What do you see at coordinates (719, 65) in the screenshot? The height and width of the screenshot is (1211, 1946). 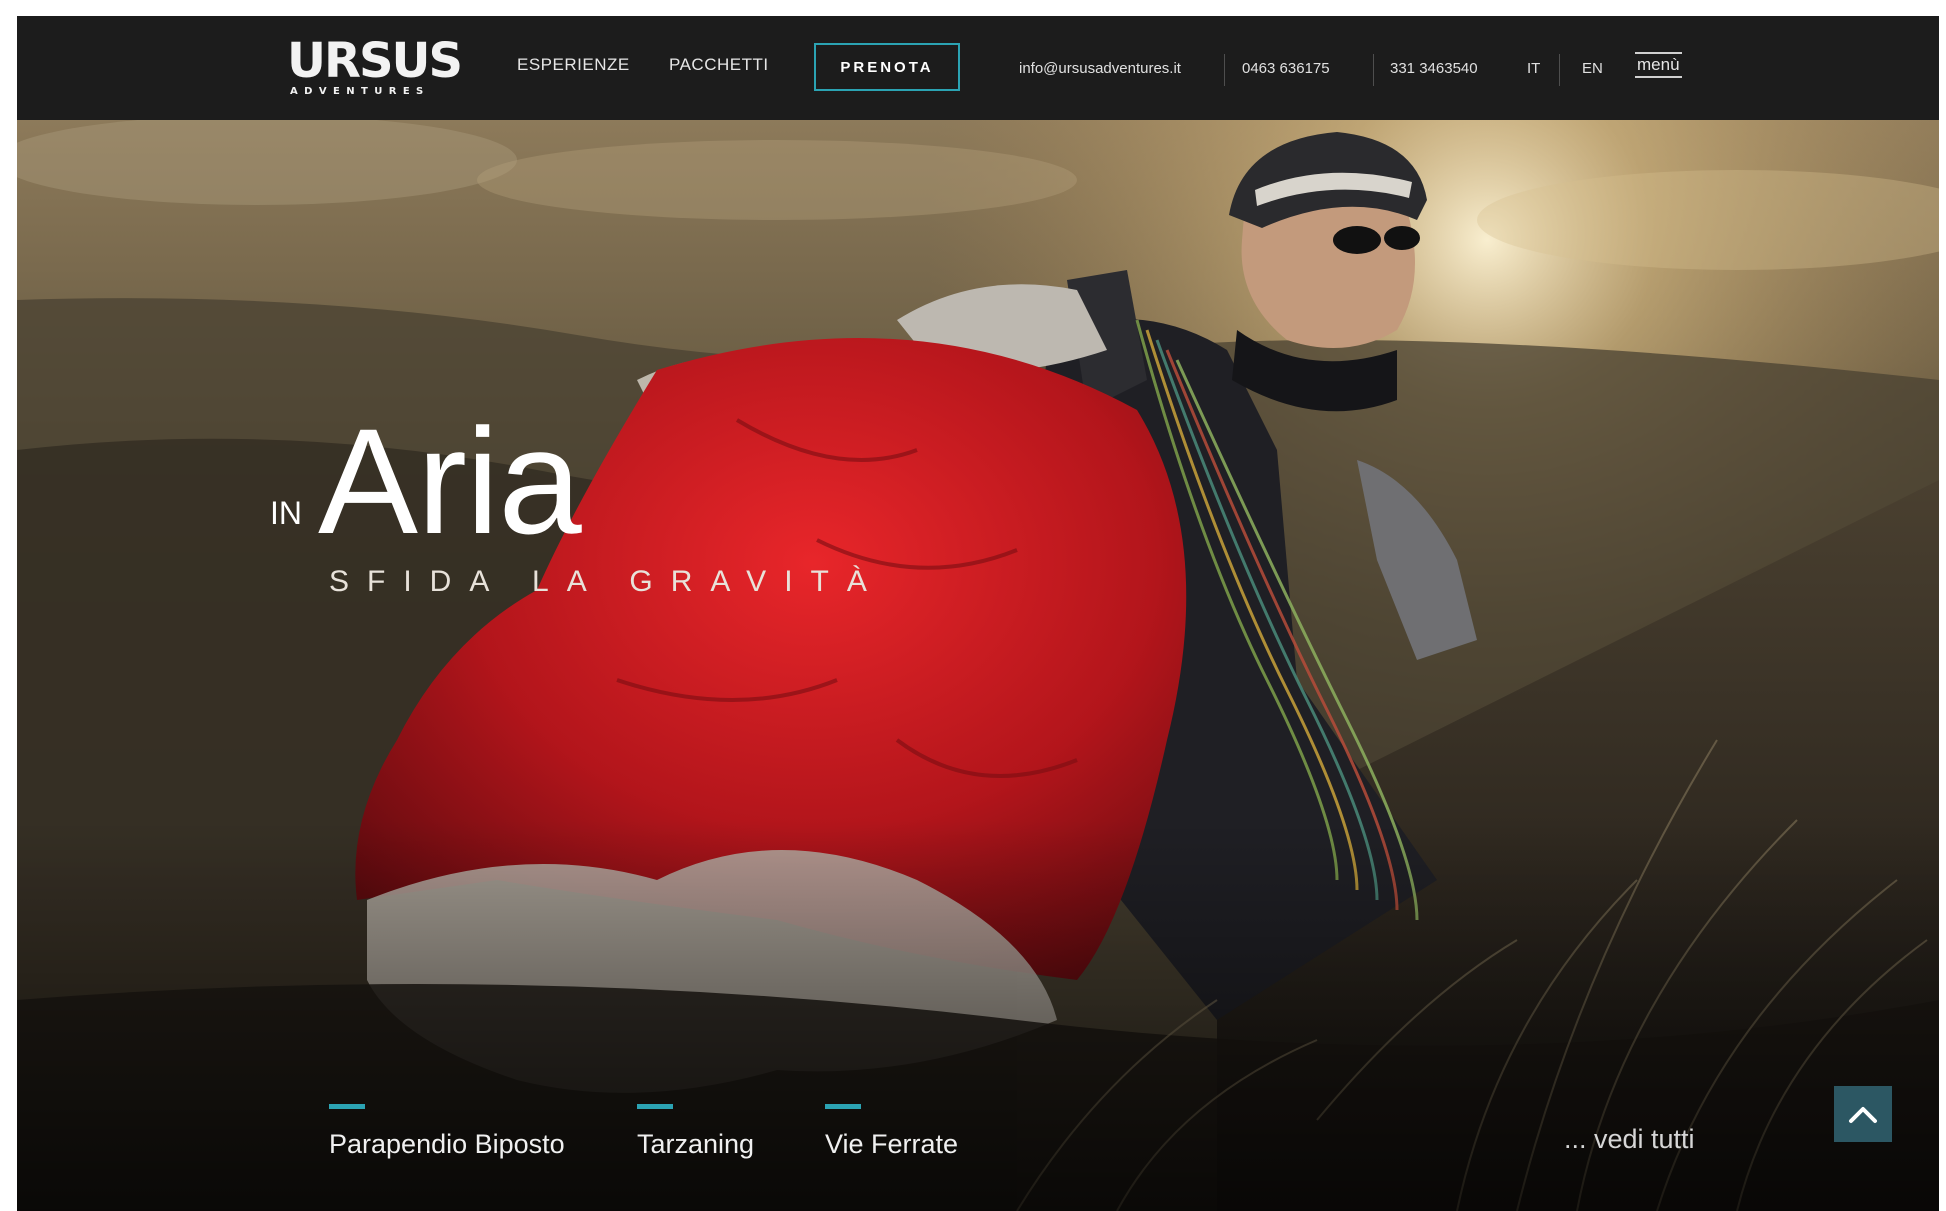 I see `nav-pacchetti: PACCHETTI` at bounding box center [719, 65].